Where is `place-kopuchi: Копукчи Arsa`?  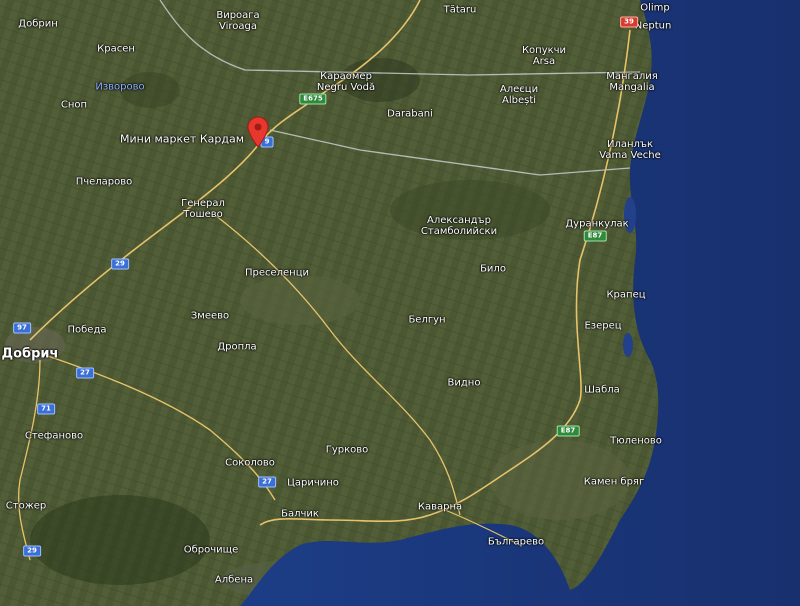 place-kopuchi: Копукчи Arsa is located at coordinates (544, 56).